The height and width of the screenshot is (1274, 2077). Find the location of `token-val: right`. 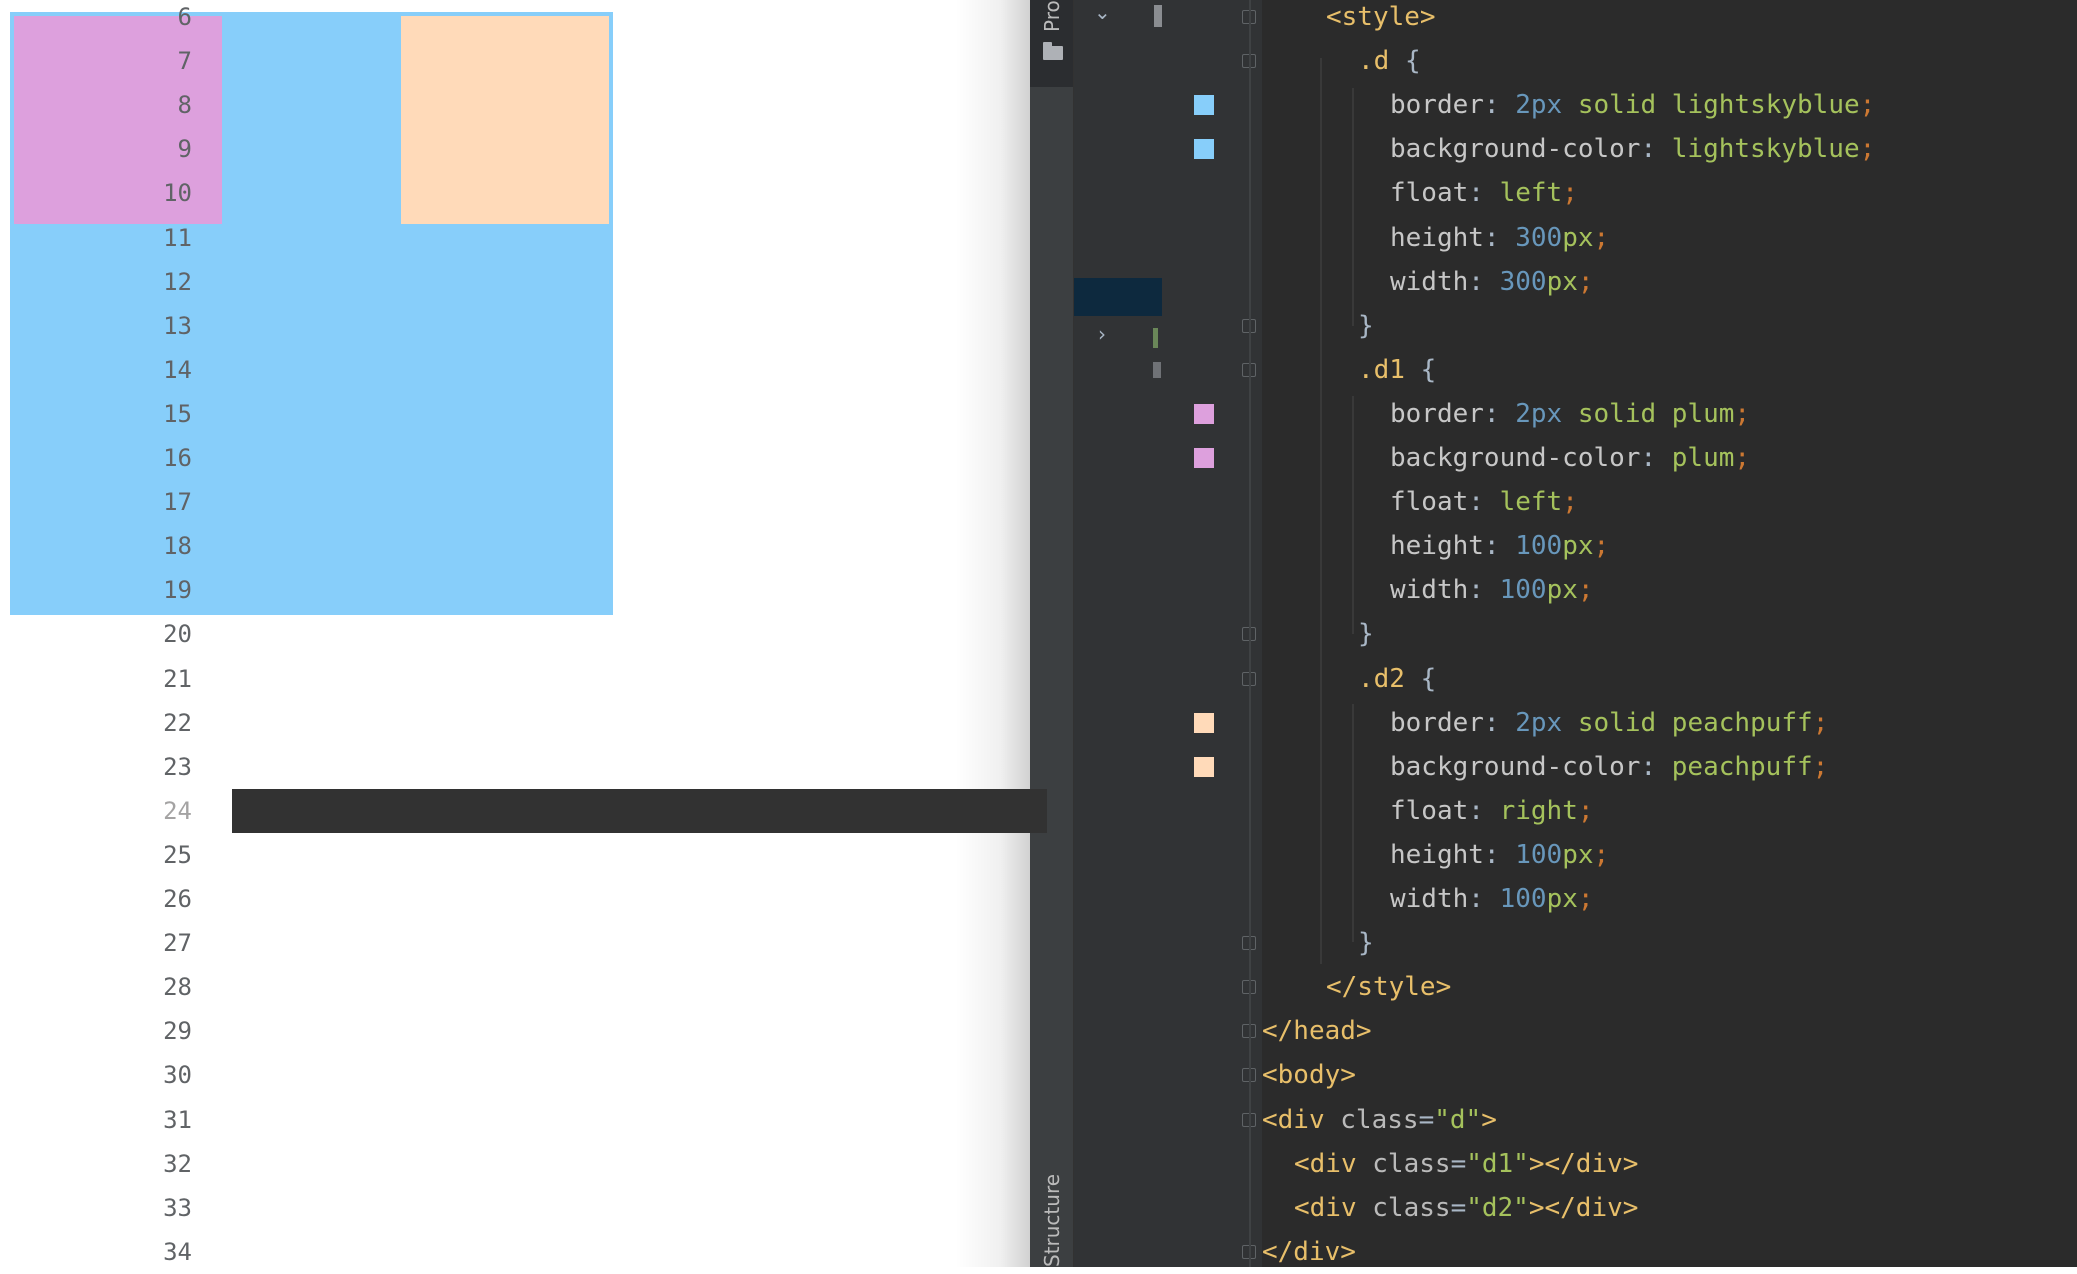

token-val: right is located at coordinates (1538, 810).